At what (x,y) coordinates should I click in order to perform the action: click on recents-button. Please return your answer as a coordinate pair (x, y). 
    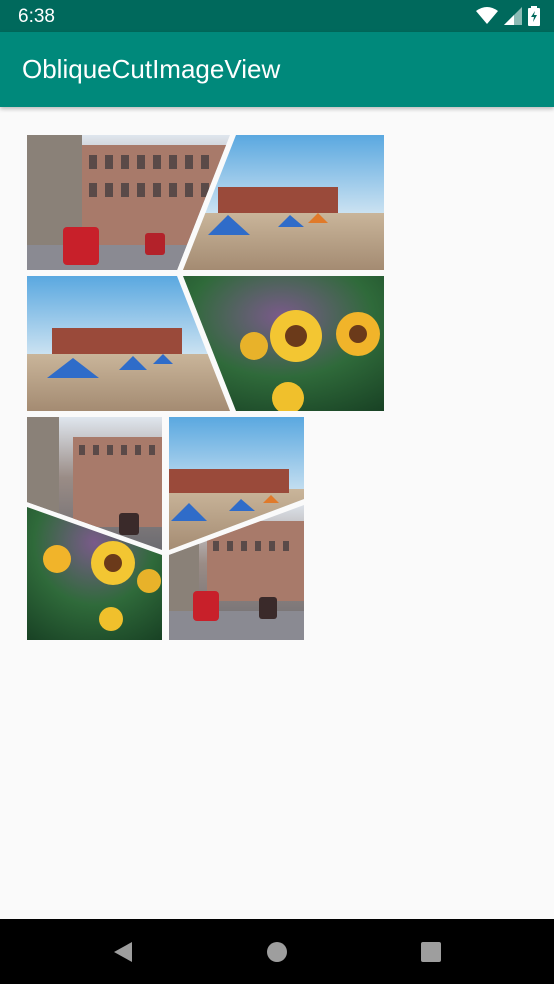
    Looking at the image, I should click on (431, 952).